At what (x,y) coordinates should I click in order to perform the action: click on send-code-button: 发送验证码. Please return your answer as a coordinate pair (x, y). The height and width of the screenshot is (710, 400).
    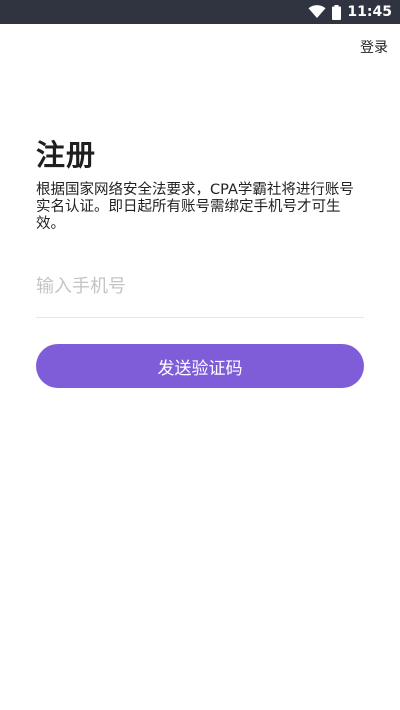
    Looking at the image, I should click on (200, 366).